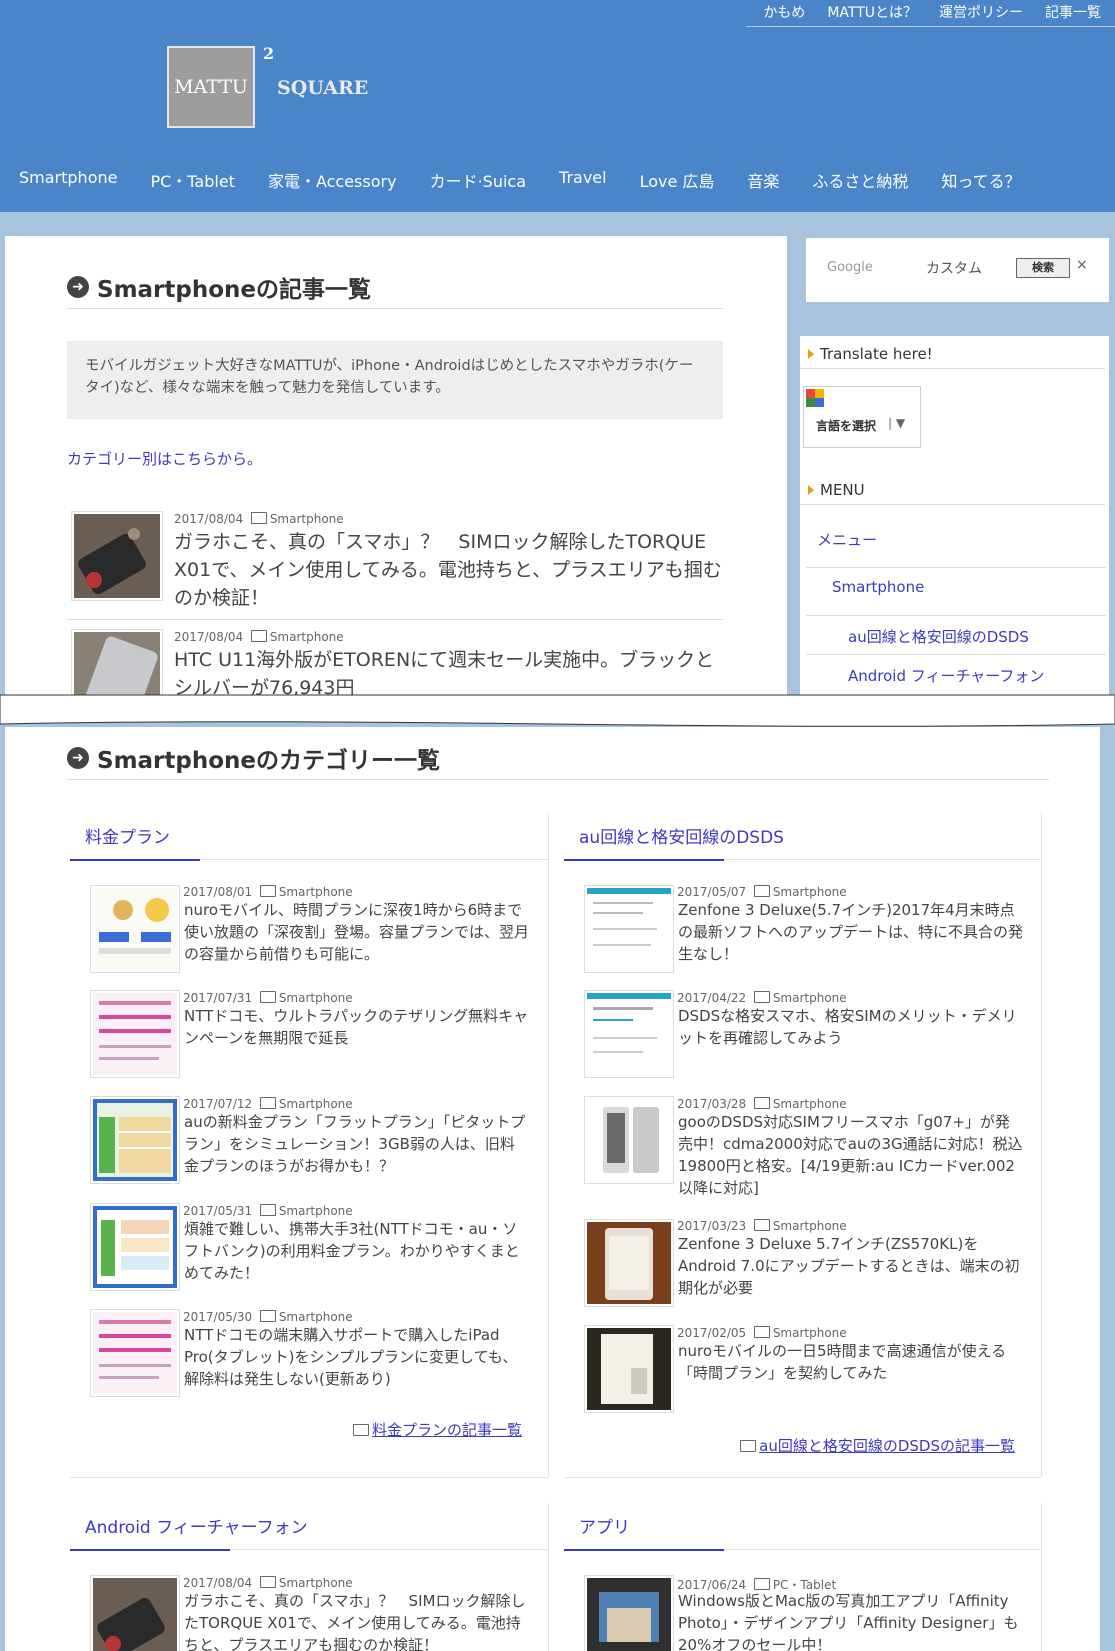 The height and width of the screenshot is (1651, 1115). What do you see at coordinates (712, 1226) in the screenshot?
I see `article-date: 2017/03/23` at bounding box center [712, 1226].